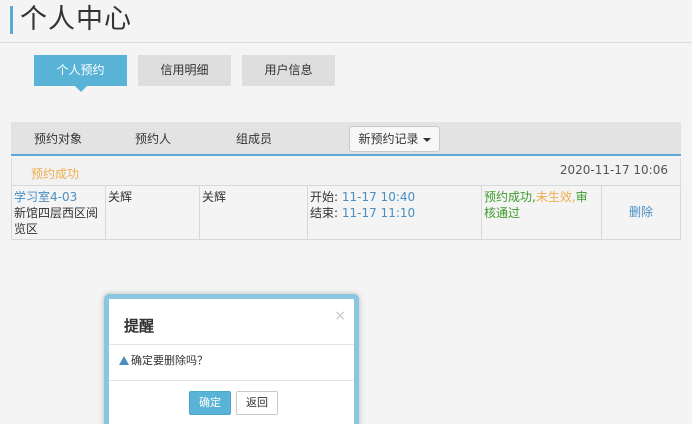  I want to click on page-header: 个人中心, so click(346, 21).